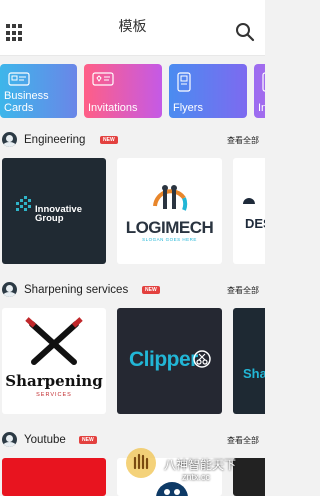  Describe the element at coordinates (200, 465) in the screenshot. I see `watermark-text: 八神智能天下` at that location.